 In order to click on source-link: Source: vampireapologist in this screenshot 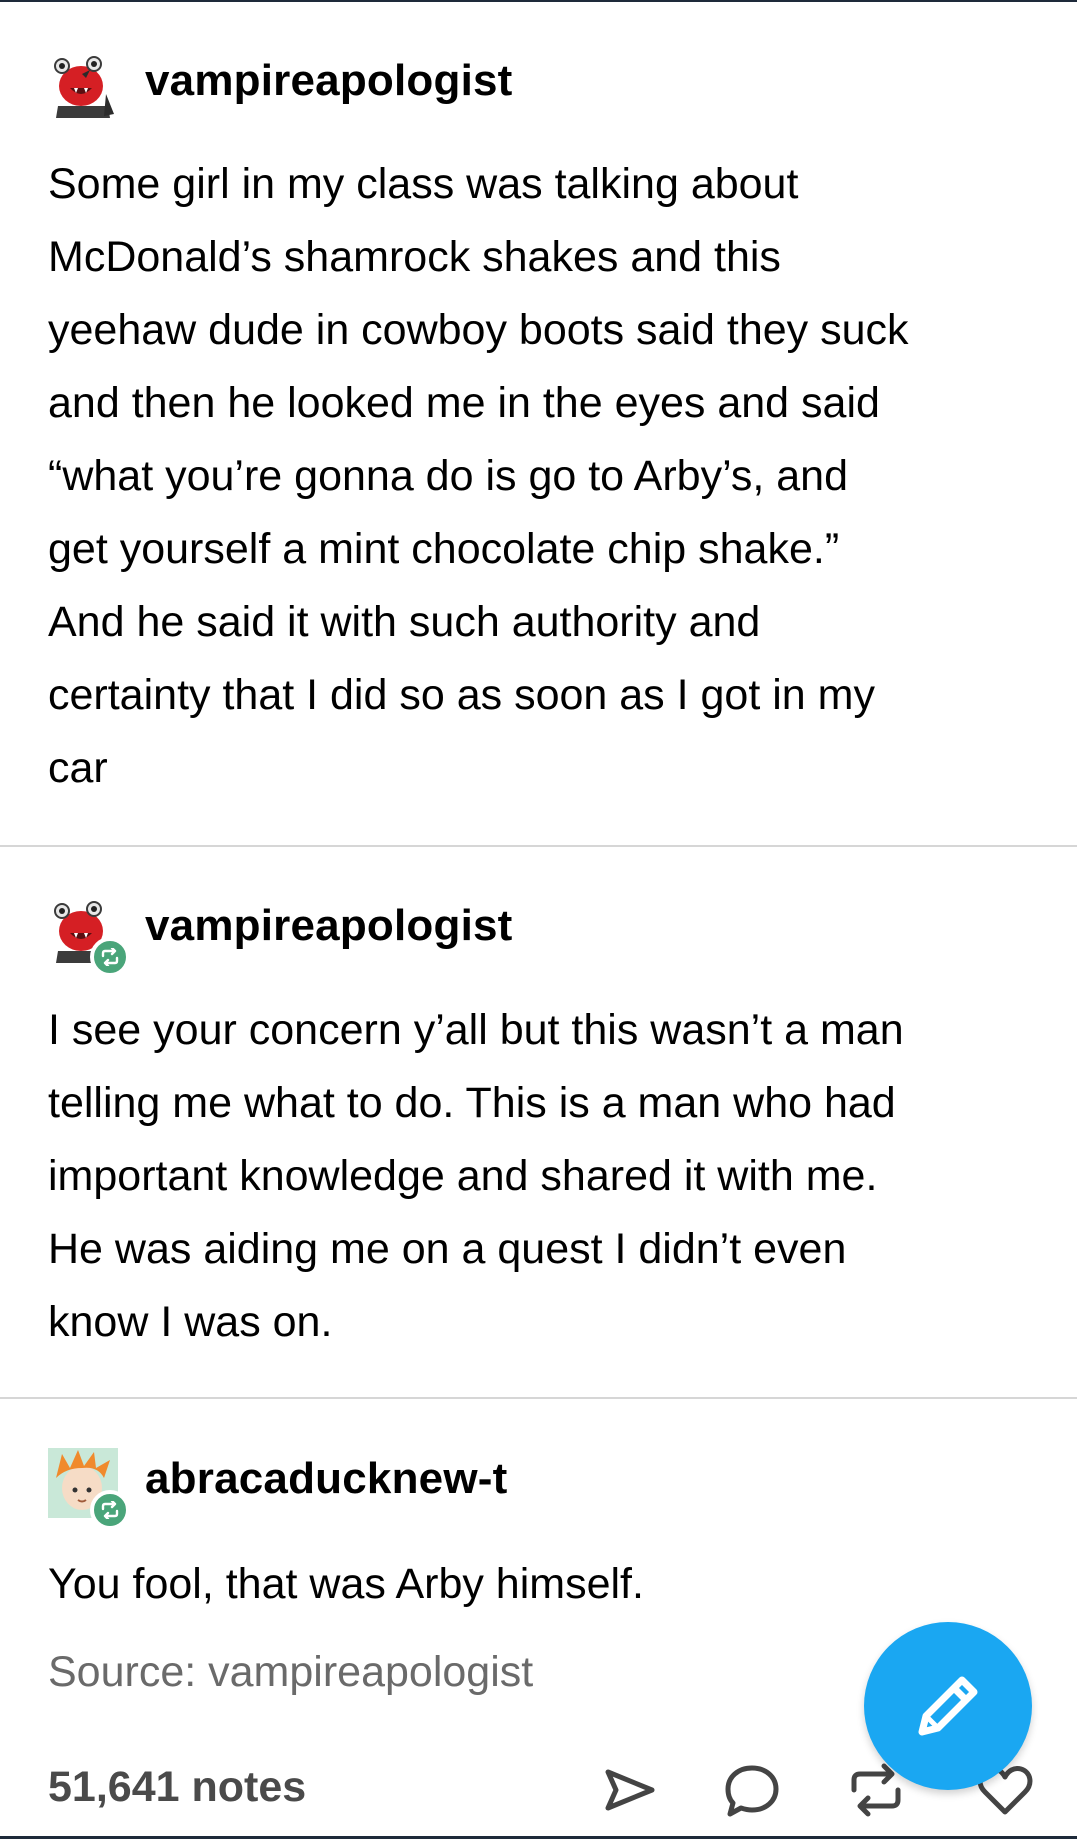, I will do `click(290, 1672)`.